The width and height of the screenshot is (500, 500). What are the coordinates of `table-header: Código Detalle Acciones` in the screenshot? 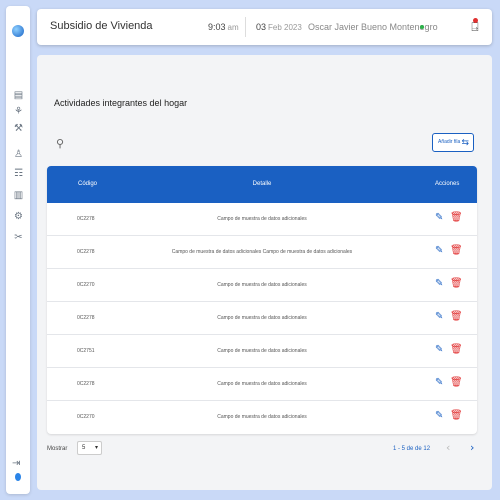 It's located at (262, 184).